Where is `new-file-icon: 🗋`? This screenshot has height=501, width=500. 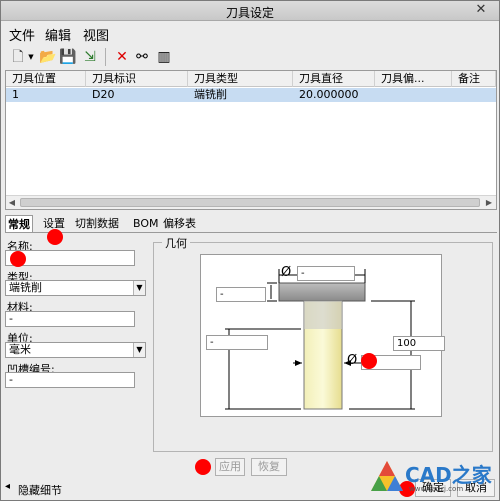
new-file-icon: 🗋 is located at coordinates (18, 57).